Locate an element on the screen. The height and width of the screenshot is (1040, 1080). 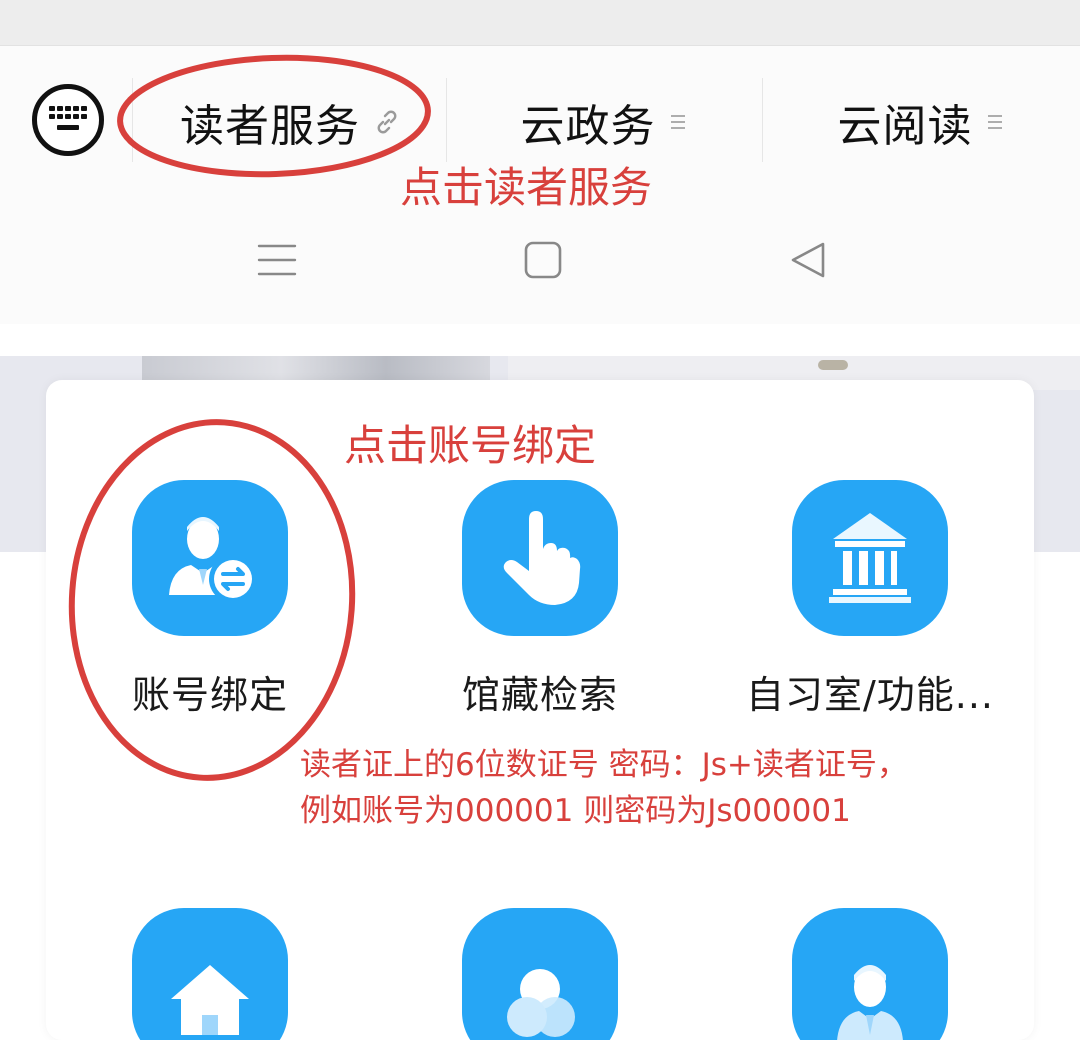
menu-tab-reader-services: 读者服务 is located at coordinates (290, 122).